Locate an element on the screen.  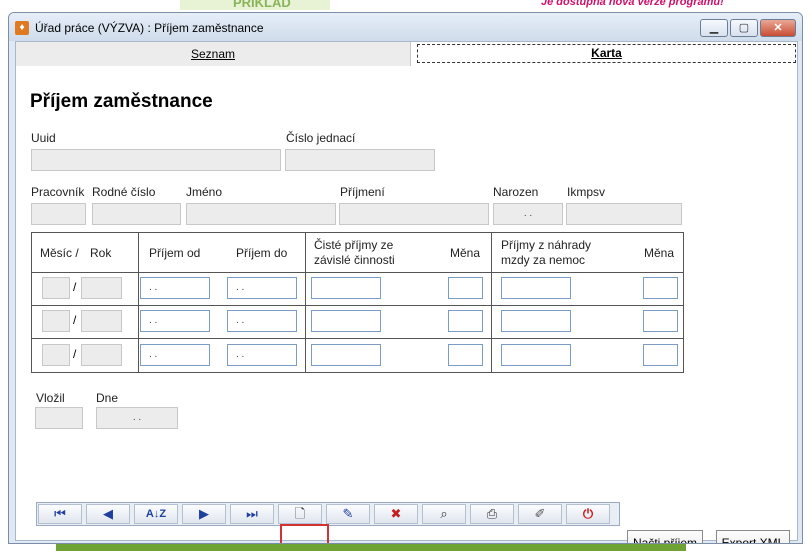
edit-record-icon: ✎ is located at coordinates (348, 514).